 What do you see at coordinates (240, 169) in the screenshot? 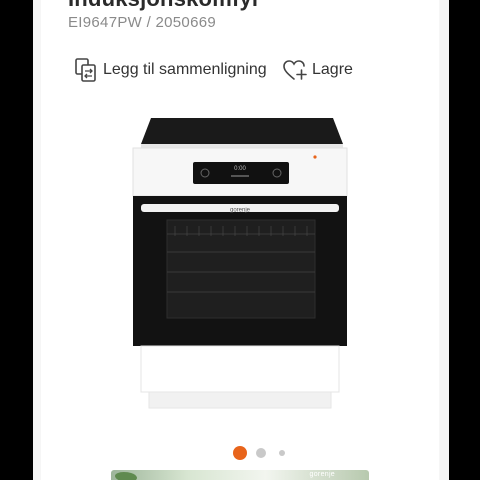
I see `oven-display-time: 0:00` at bounding box center [240, 169].